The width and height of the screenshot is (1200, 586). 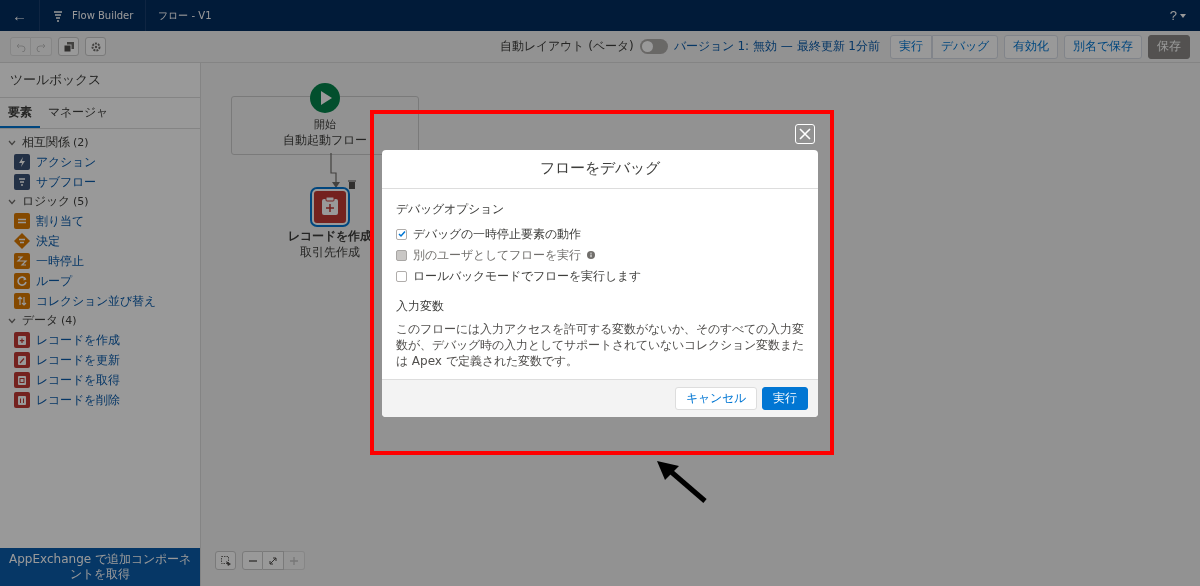 I want to click on start-subtitle: 自動起動フロー, so click(x=325, y=140).